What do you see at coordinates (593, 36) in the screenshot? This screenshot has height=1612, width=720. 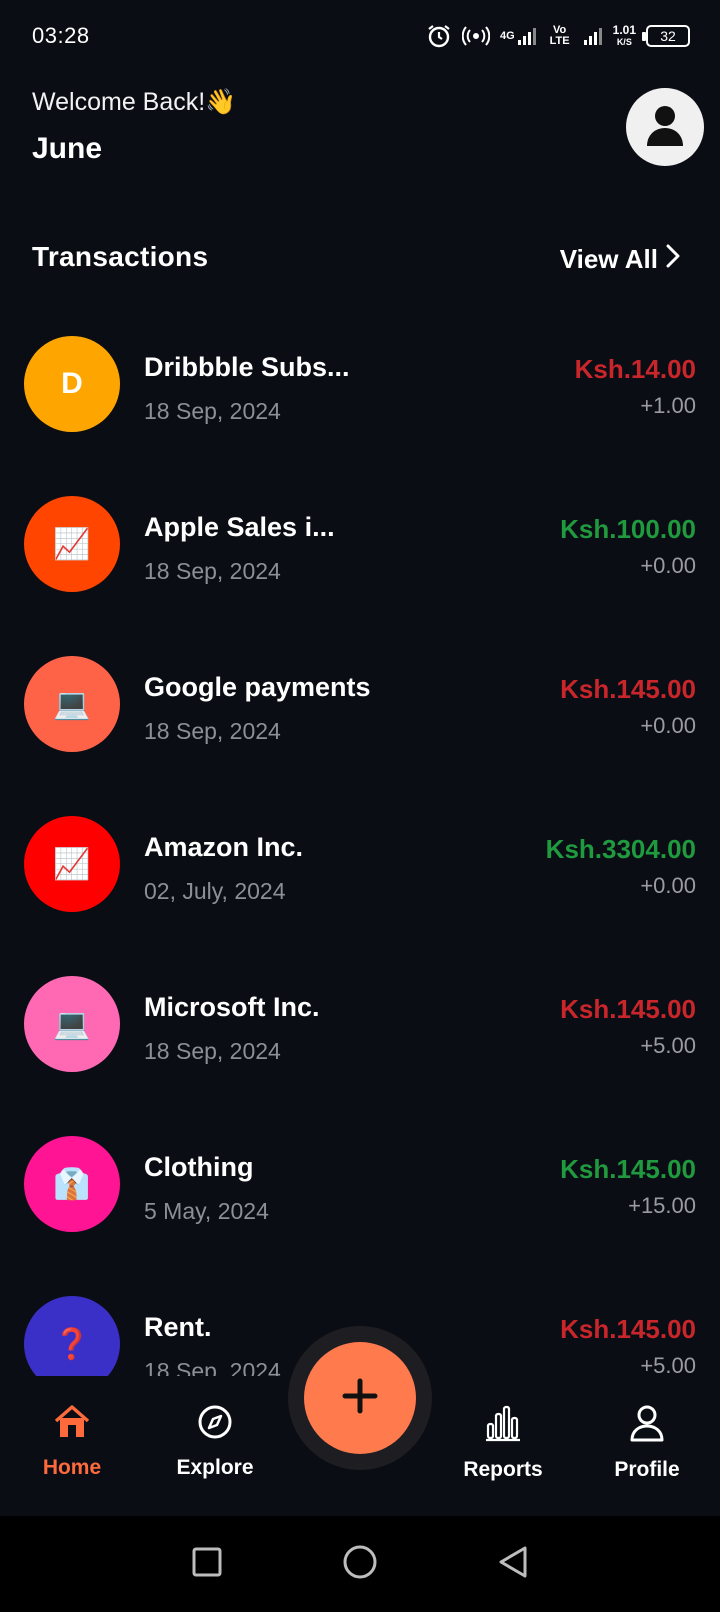 I see `signal-icon` at bounding box center [593, 36].